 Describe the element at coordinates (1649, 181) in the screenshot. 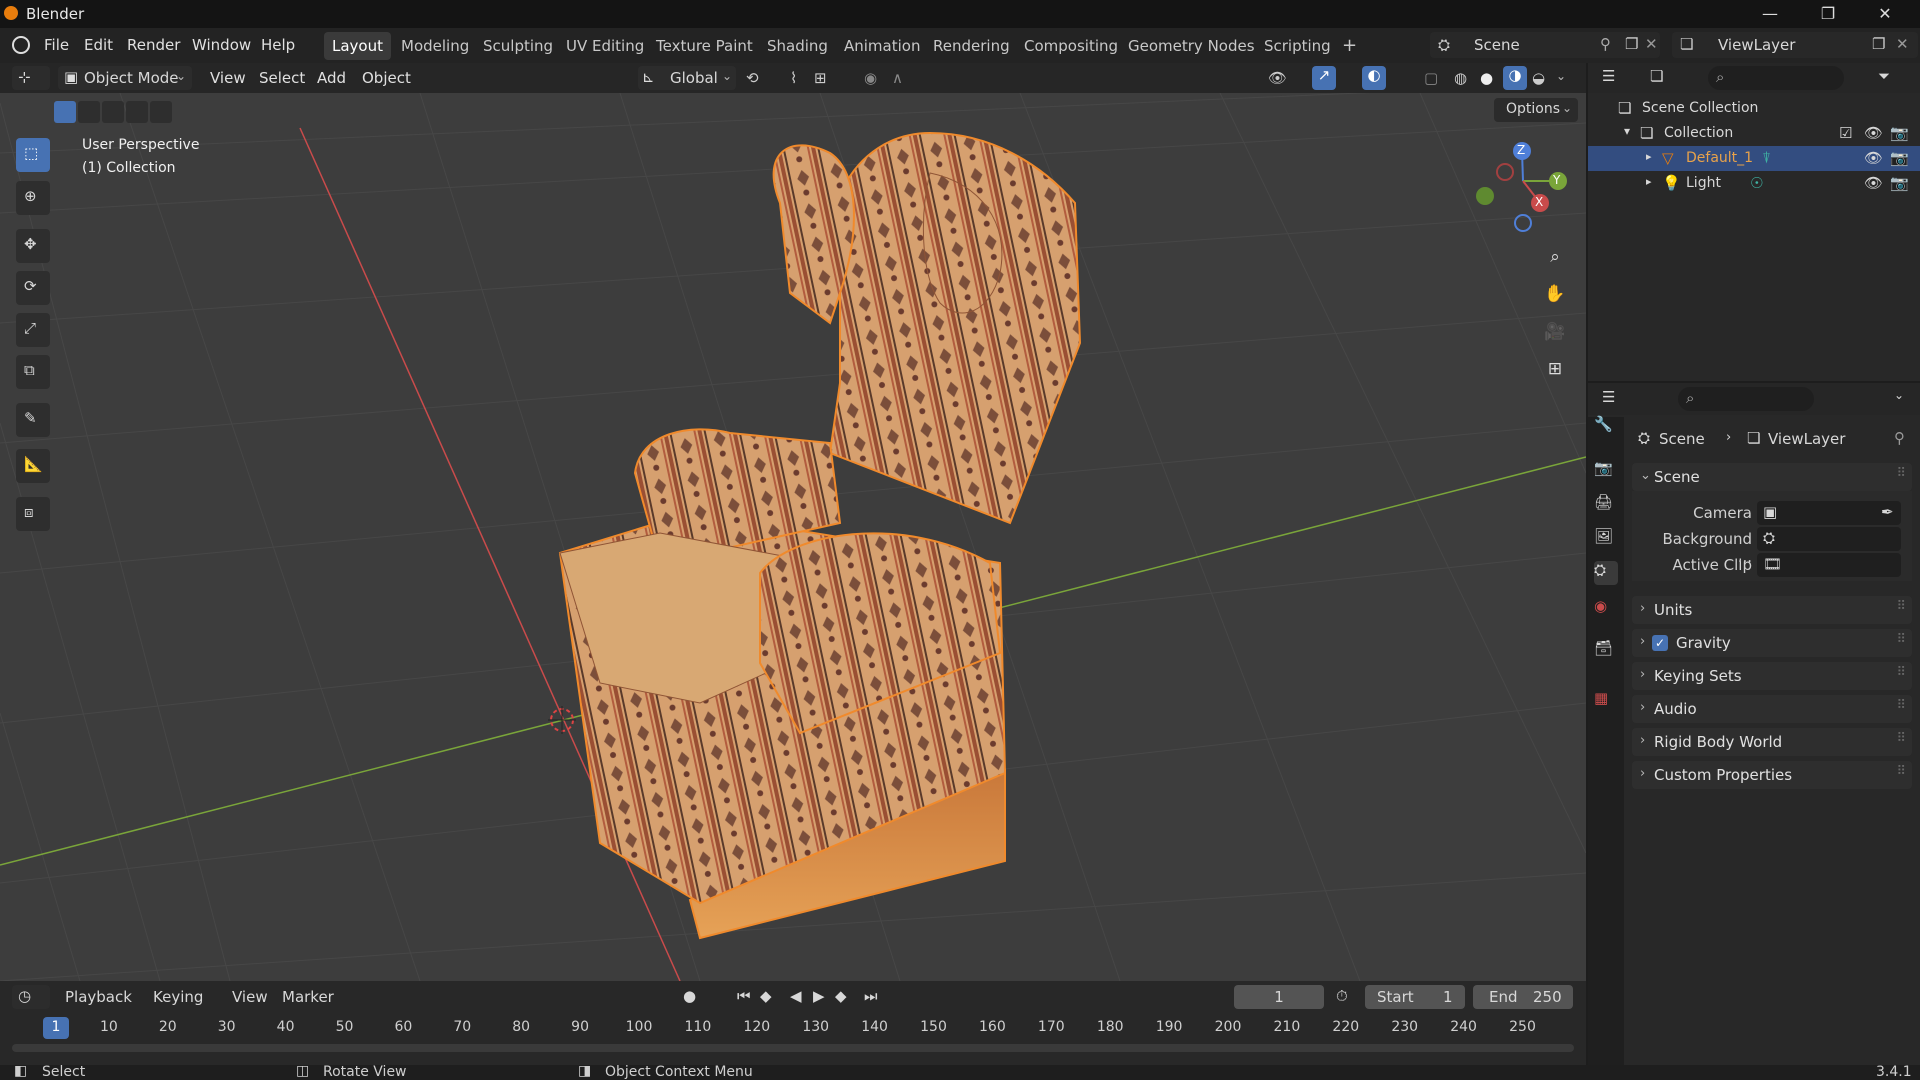

I see `expand-arrow-icon: ▸` at that location.